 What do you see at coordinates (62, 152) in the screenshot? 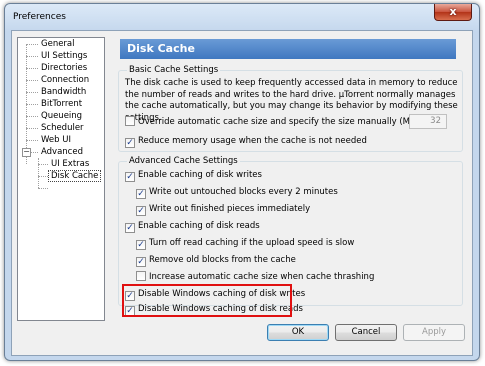
I see `sidebar-item-advanced: Advanced` at bounding box center [62, 152].